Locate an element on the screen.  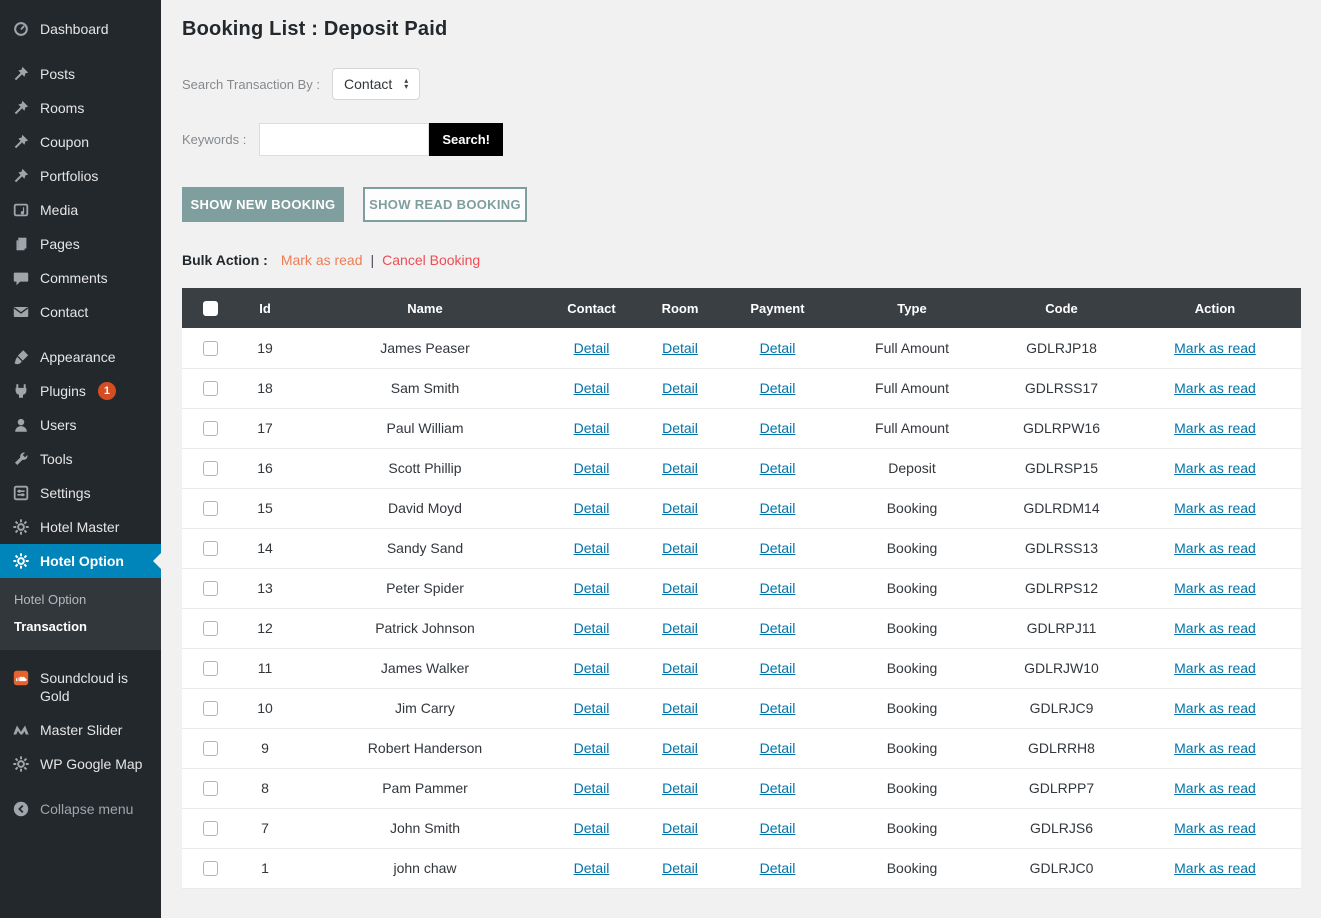
submenu-item-transaction: Transaction is located at coordinates (80, 626).